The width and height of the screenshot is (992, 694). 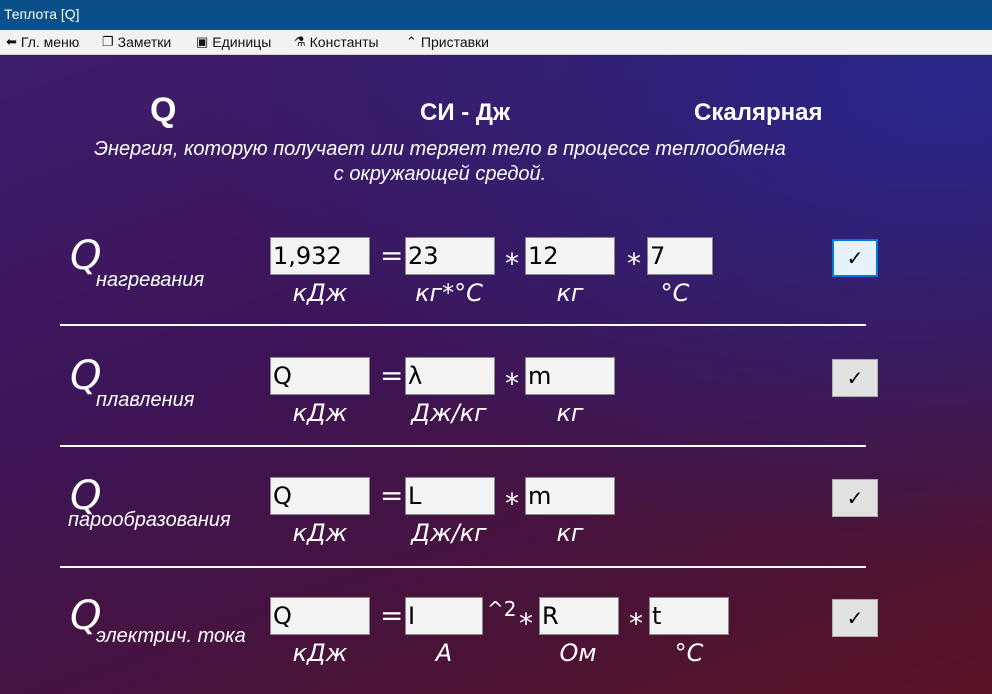 What do you see at coordinates (570, 533) in the screenshot?
I see `vaporization-mass-unit: кг` at bounding box center [570, 533].